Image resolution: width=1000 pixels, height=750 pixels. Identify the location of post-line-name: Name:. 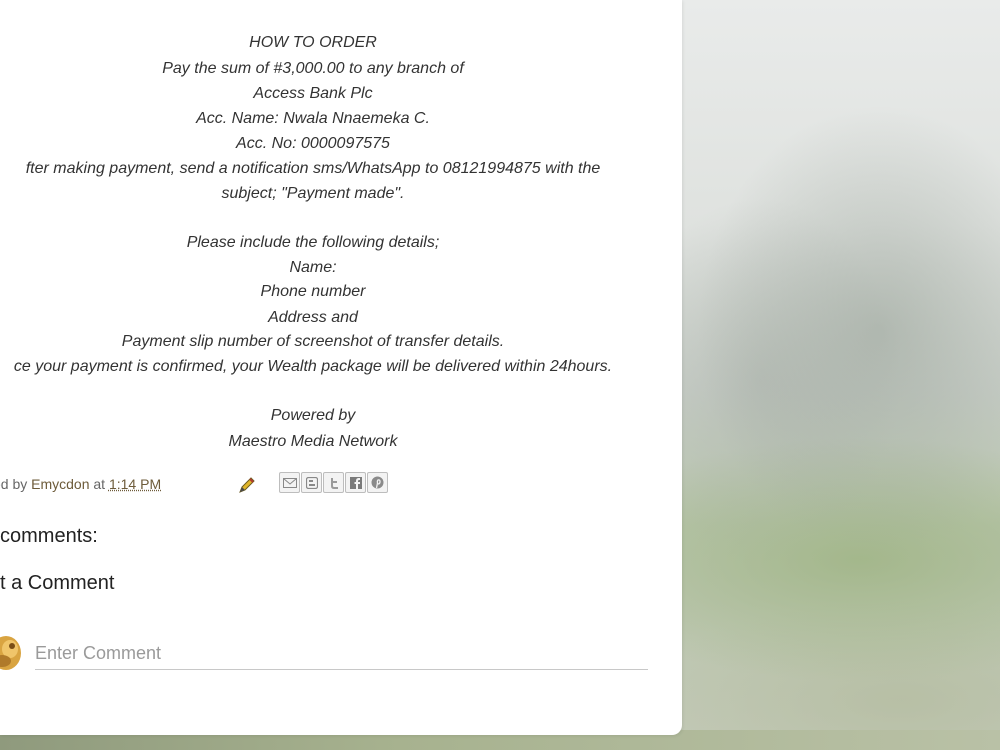
(313, 267).